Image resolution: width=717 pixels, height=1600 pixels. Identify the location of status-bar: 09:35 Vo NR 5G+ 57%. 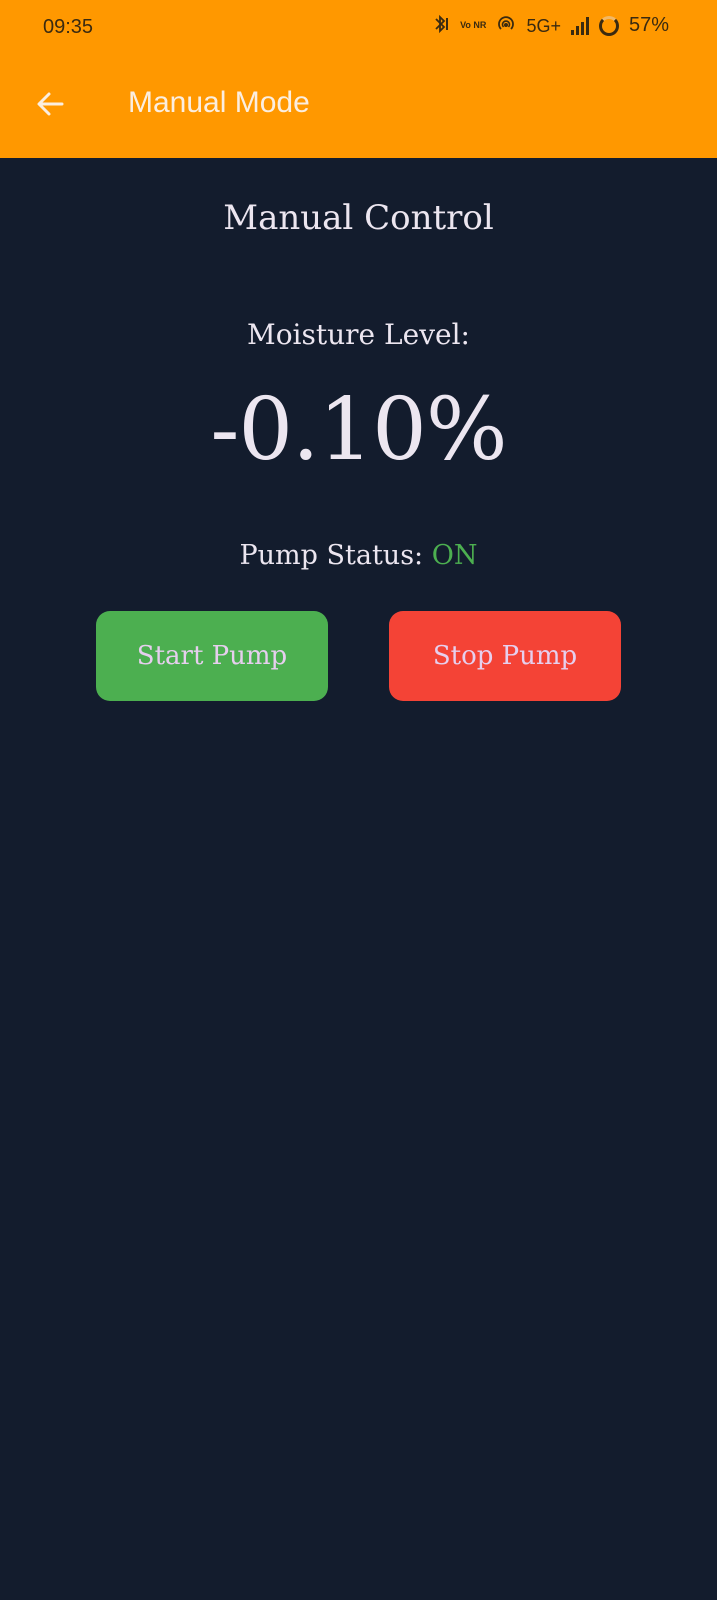
(358, 29).